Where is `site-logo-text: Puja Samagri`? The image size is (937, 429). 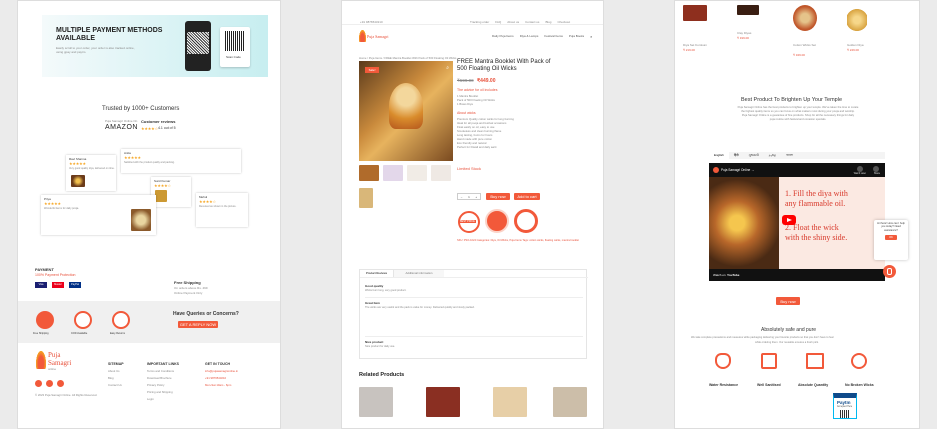
site-logo-text: Puja Samagri is located at coordinates (377, 36).